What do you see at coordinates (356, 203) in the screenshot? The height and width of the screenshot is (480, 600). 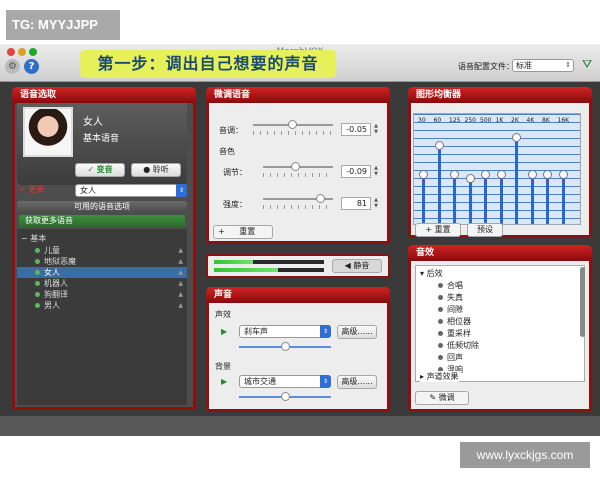 I see `strength-value-field: 81` at bounding box center [356, 203].